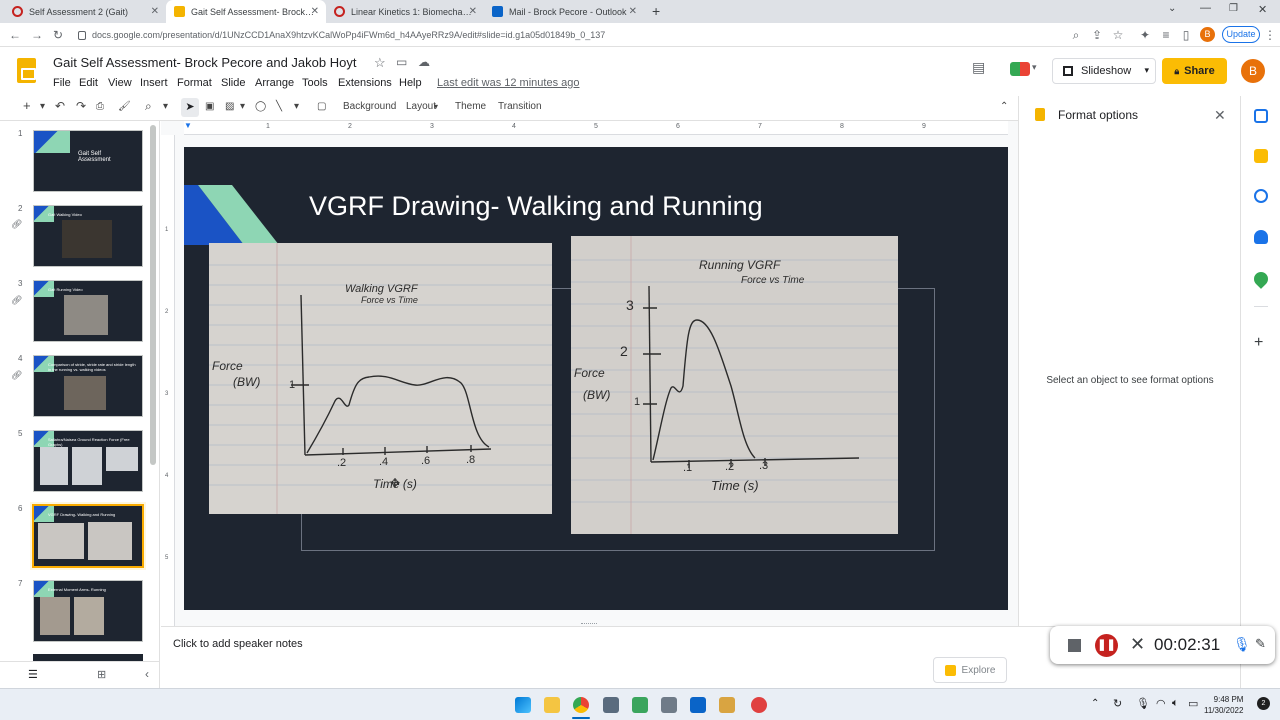  What do you see at coordinates (85, 11) in the screenshot?
I see `browser-tab-self-assessment: Self Assessment 2 (Gait) ✕` at bounding box center [85, 11].